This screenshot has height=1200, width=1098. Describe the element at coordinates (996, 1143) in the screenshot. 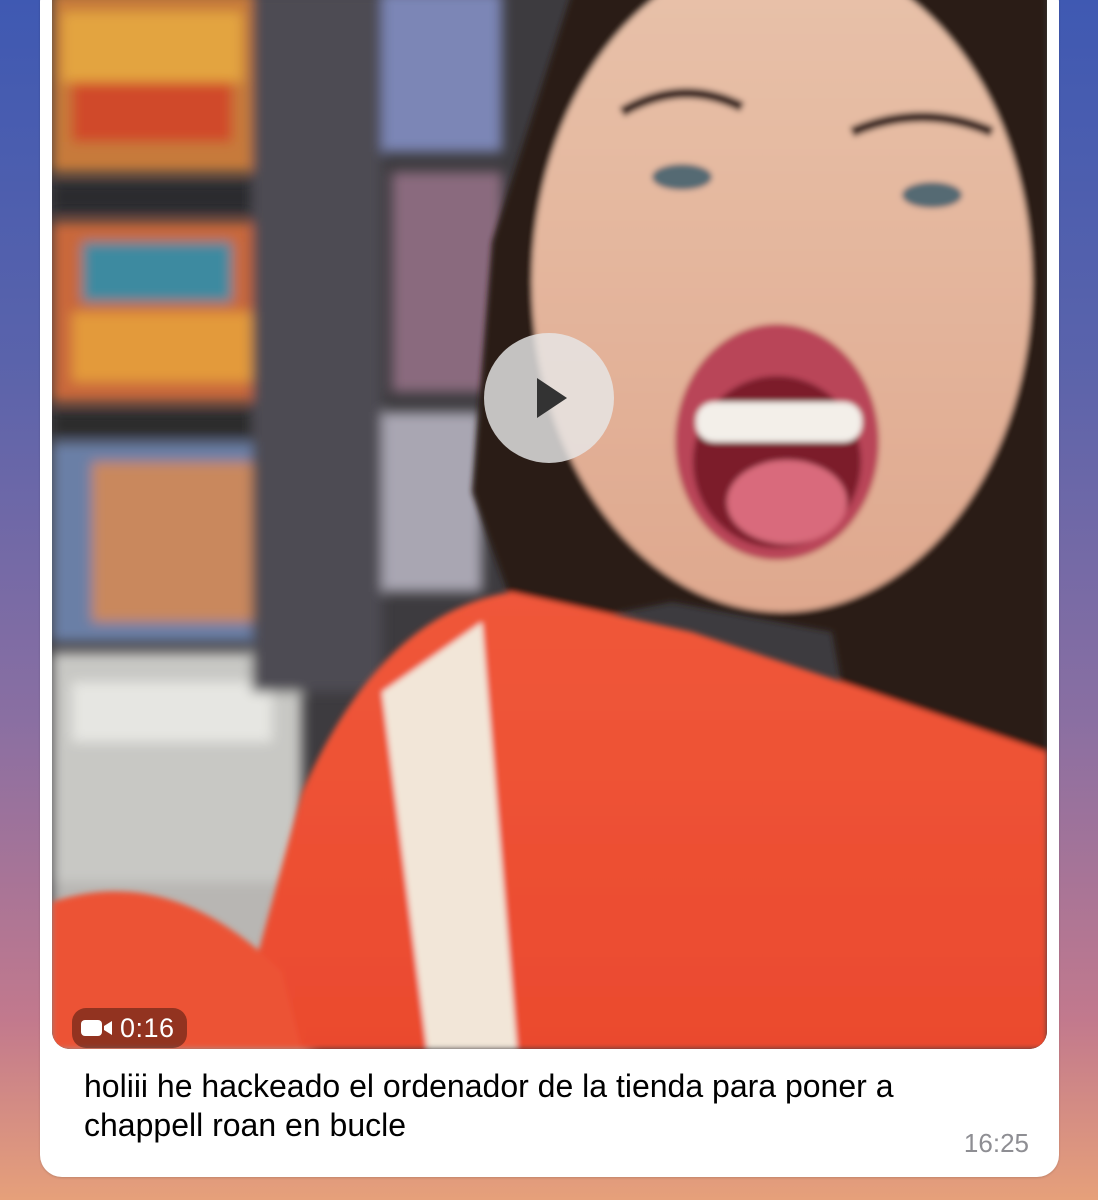

I see `message-timestamp: 16:25` at that location.